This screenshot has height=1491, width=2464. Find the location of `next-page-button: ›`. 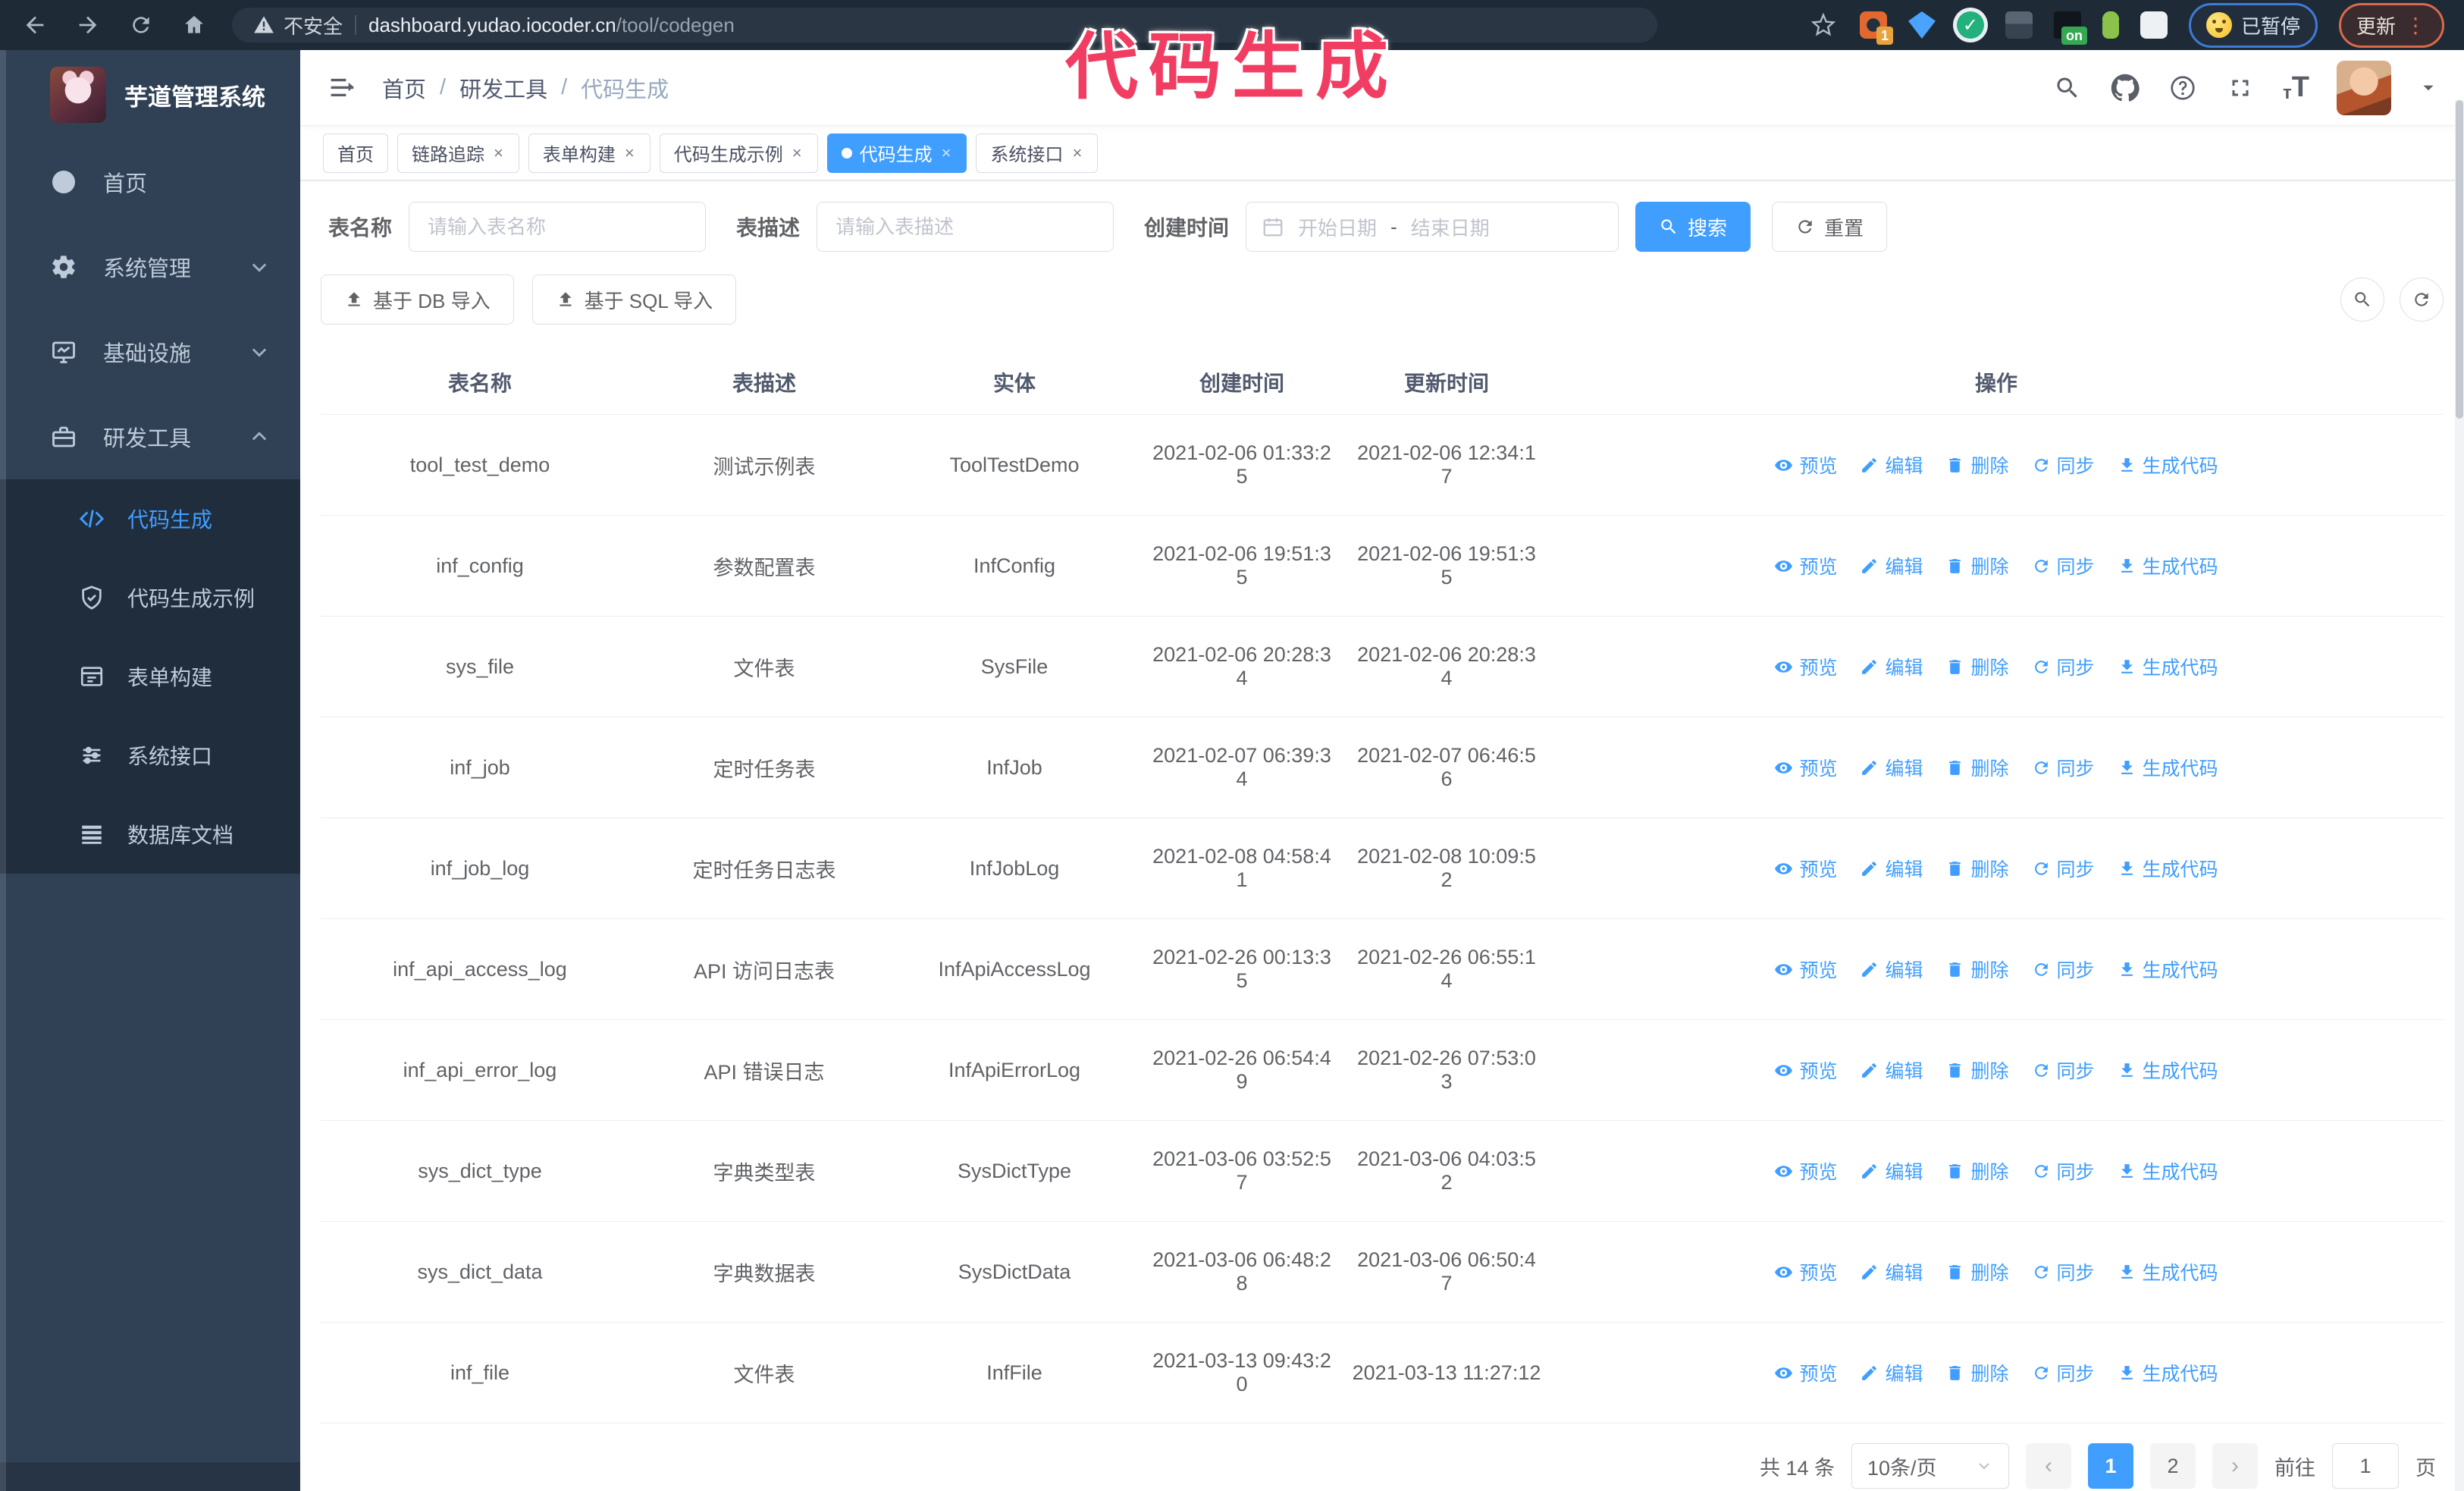

next-page-button: › is located at coordinates (2235, 1466).